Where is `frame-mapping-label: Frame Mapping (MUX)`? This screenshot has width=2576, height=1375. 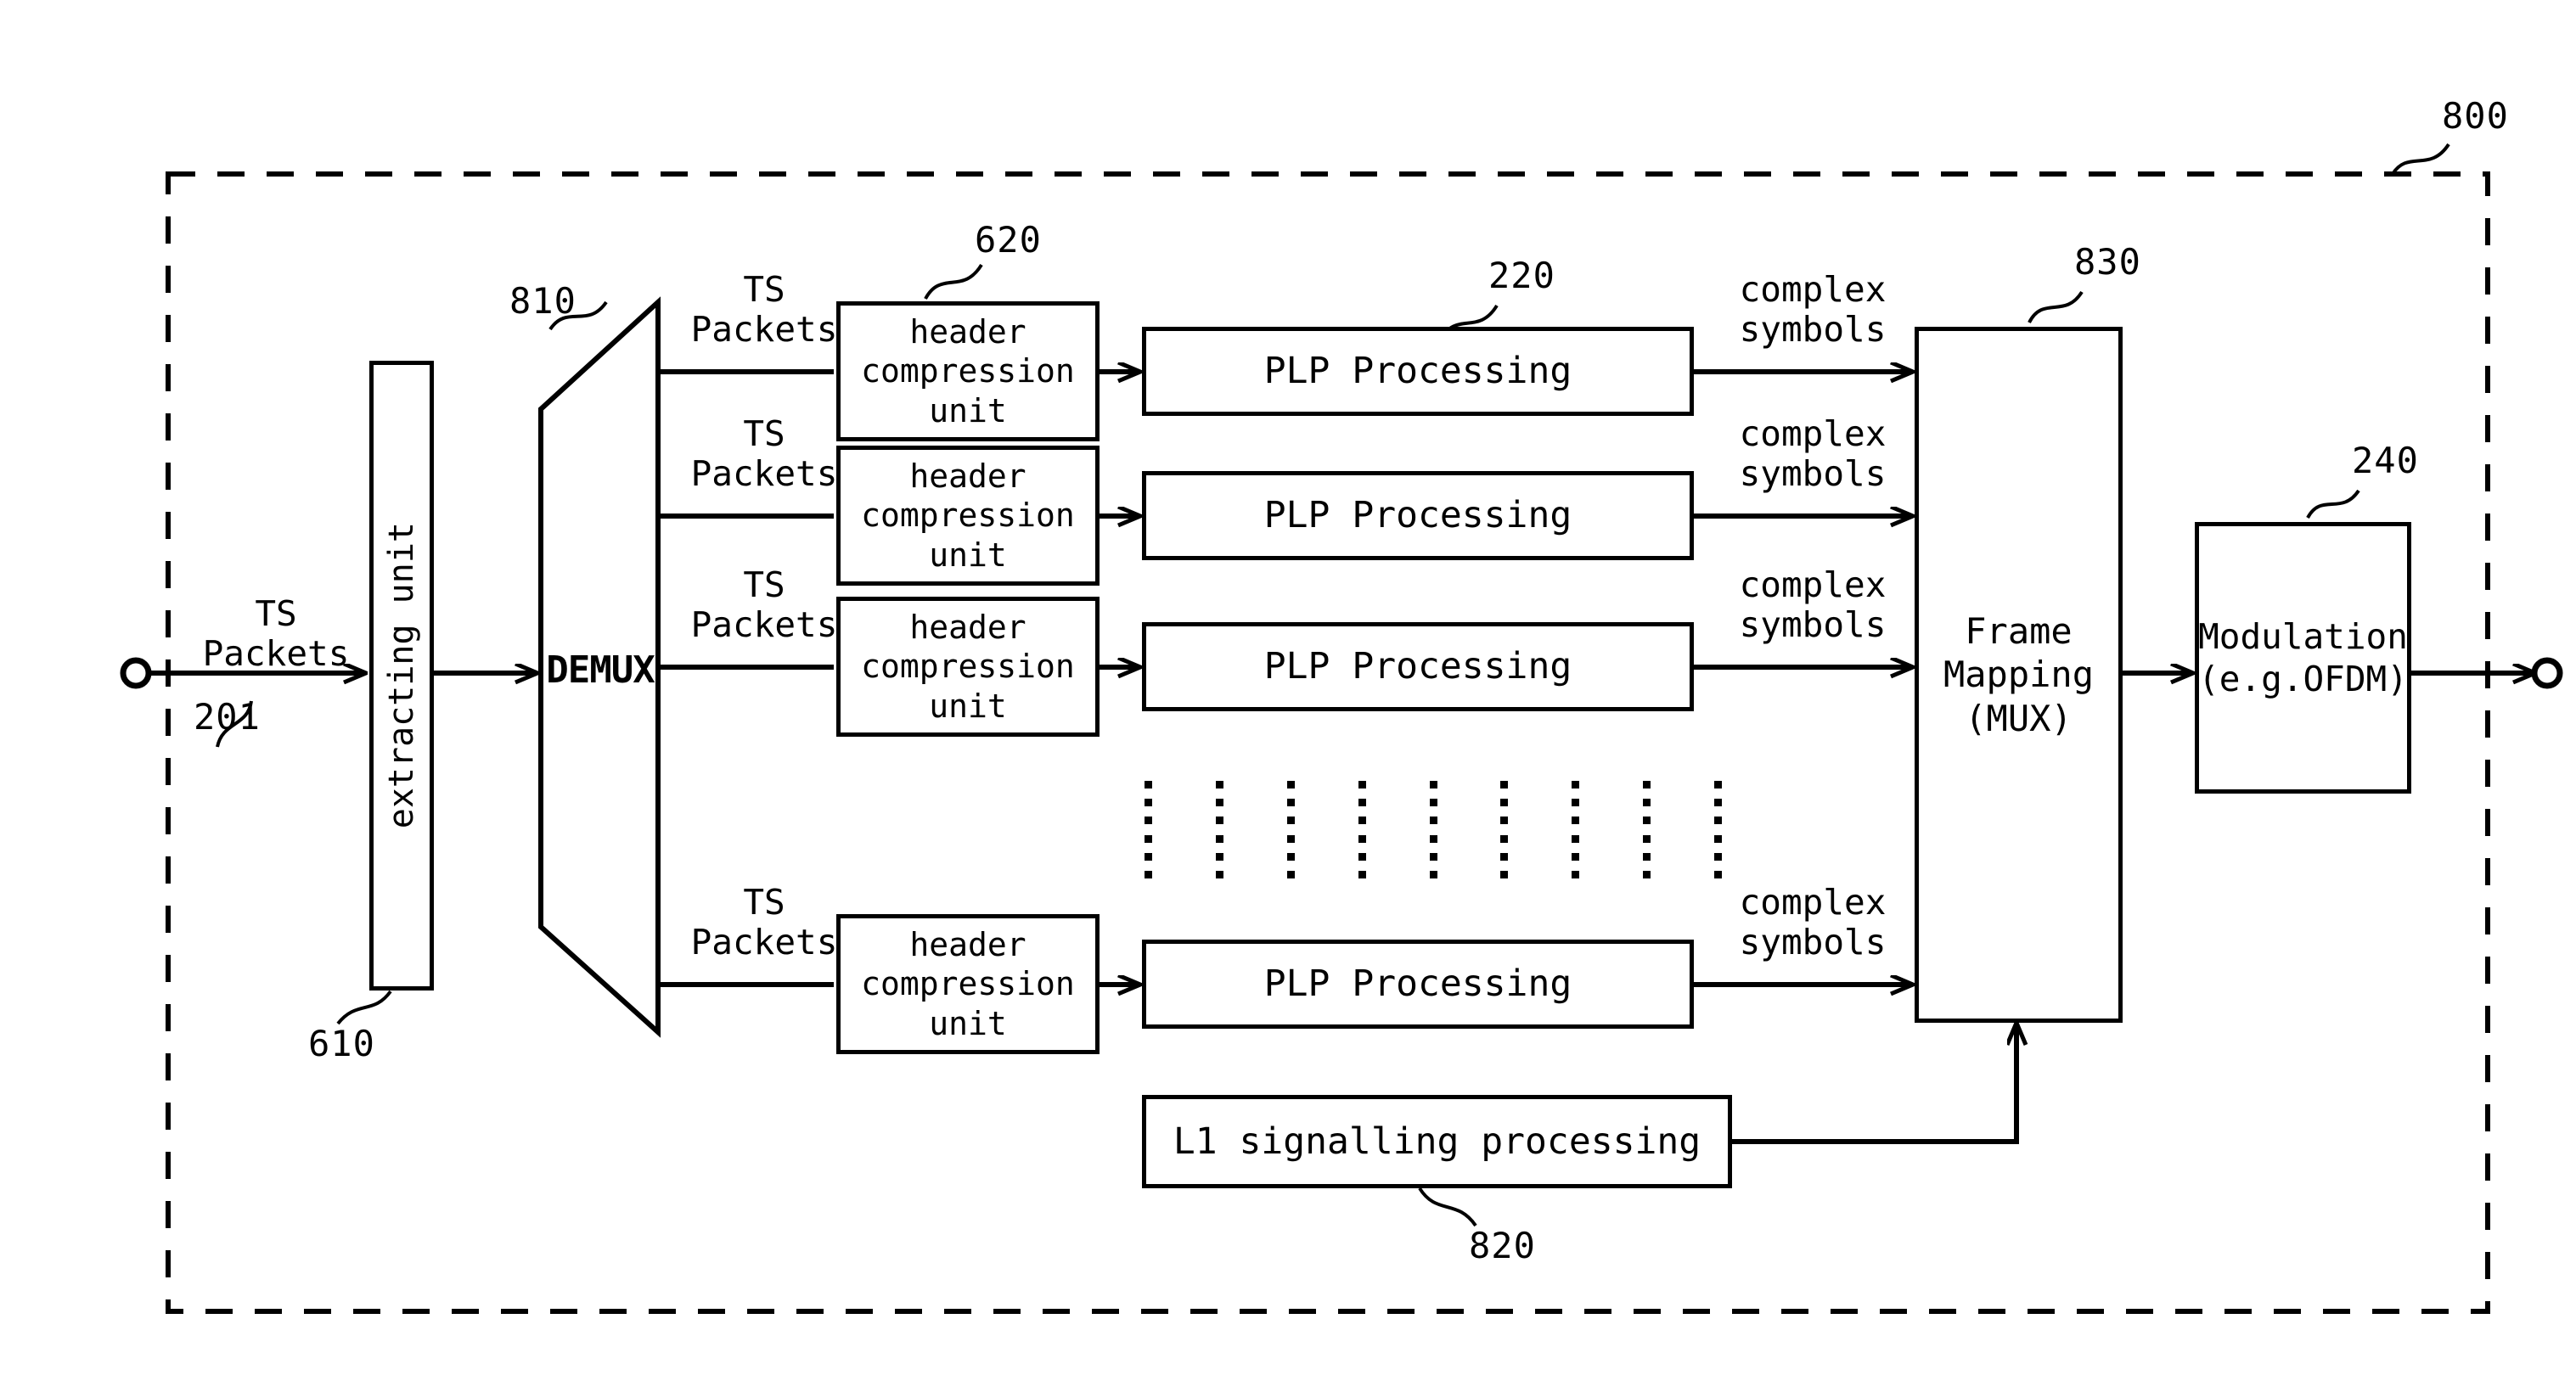 frame-mapping-label: Frame Mapping (MUX) is located at coordinates (2018, 674).